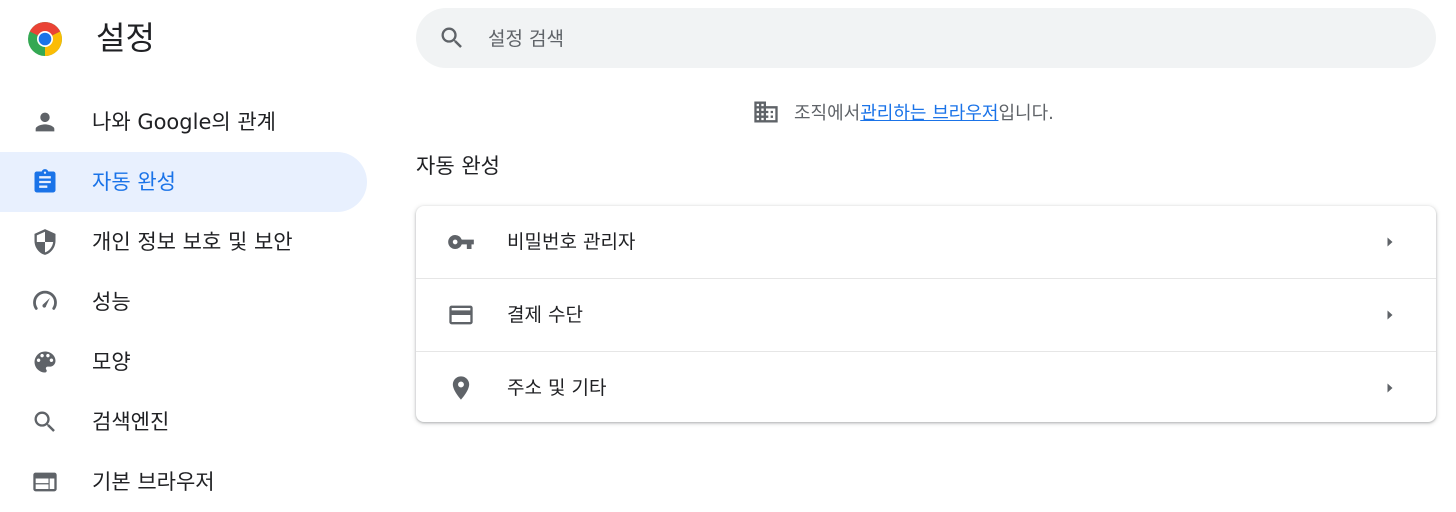 Image resolution: width=1456 pixels, height=512 pixels. Describe the element at coordinates (45, 39) in the screenshot. I see `chrome-logo-icon` at that location.